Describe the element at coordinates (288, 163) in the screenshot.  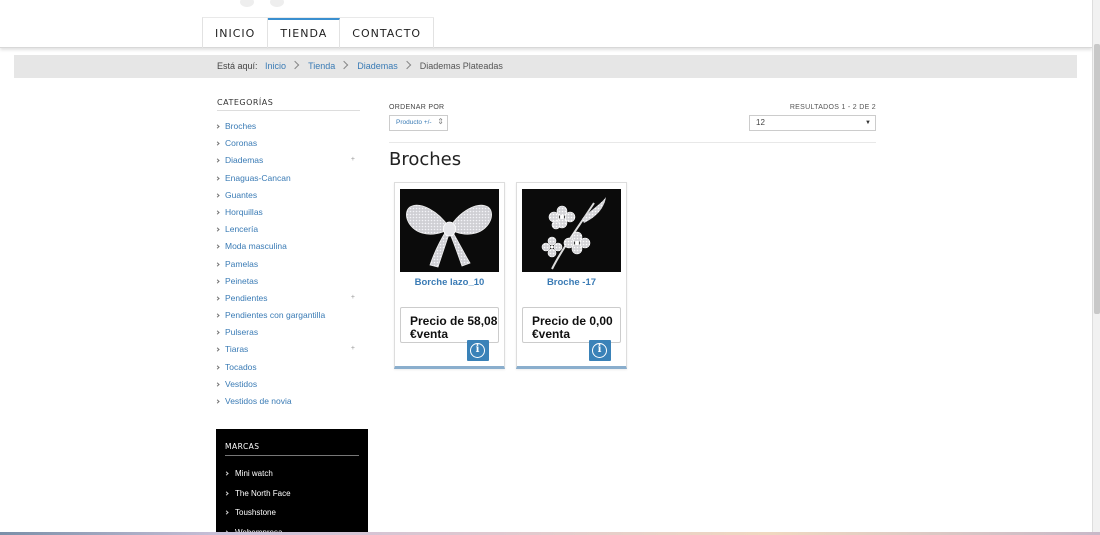
I see `sidebar-item-category: Diademas +` at that location.